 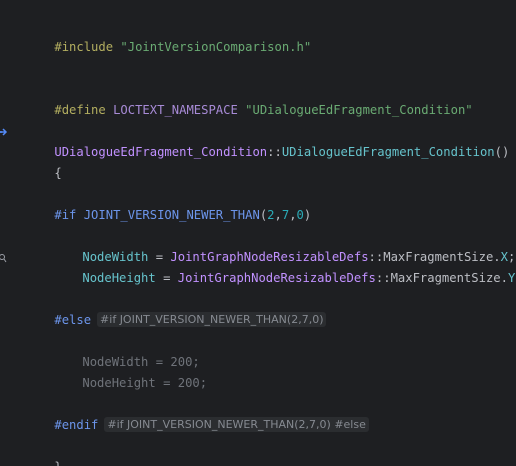 I want to click on ctor-parens: (), so click(x=502, y=152).